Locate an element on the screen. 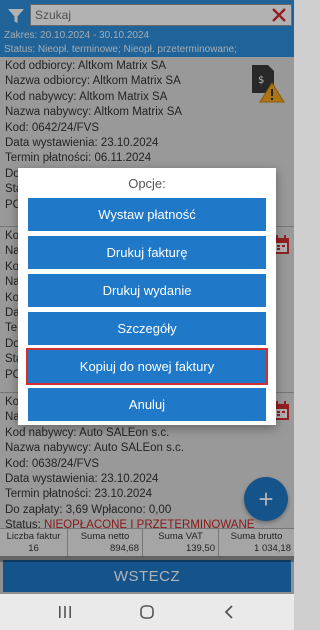  option-print-invoice: Drukuj fakturę is located at coordinates (147, 252).